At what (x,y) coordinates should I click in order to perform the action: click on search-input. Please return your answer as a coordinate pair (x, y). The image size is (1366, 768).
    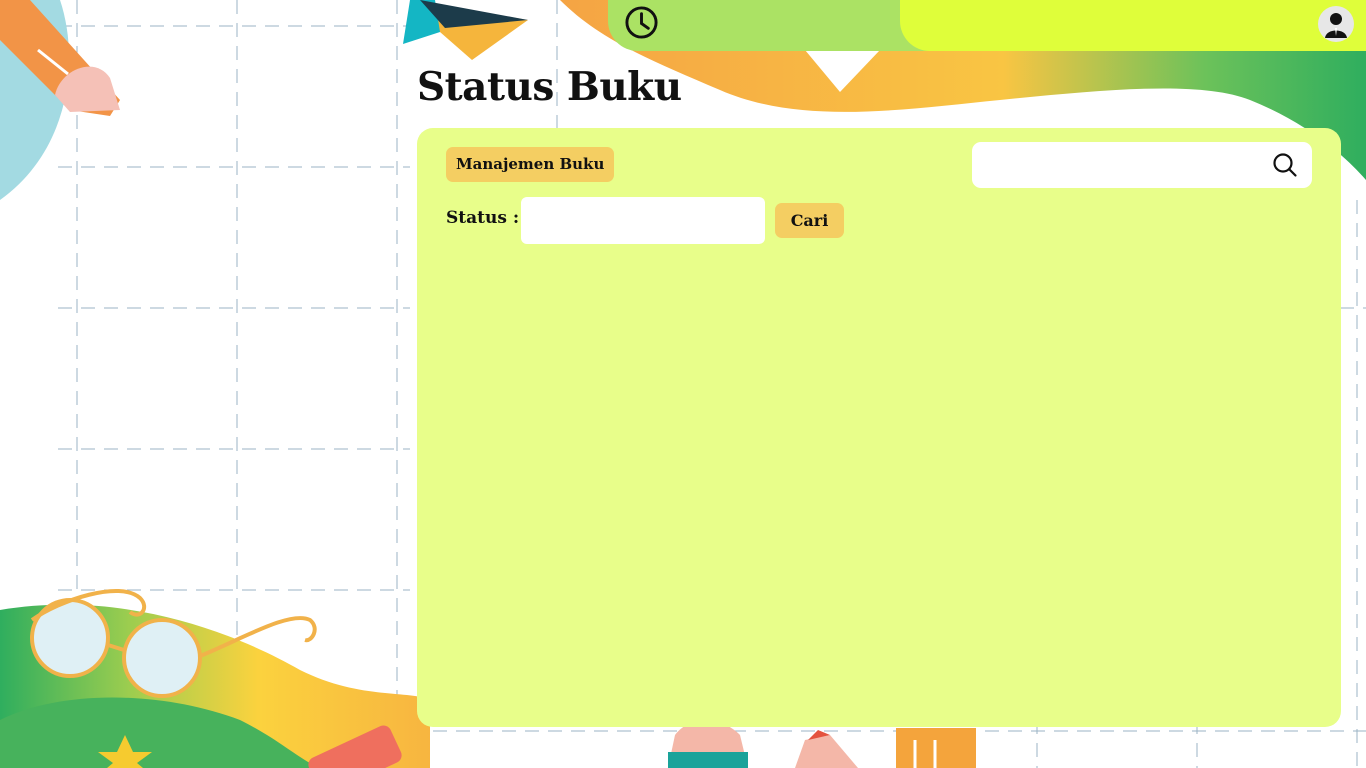
    Looking at the image, I should click on (1117, 165).